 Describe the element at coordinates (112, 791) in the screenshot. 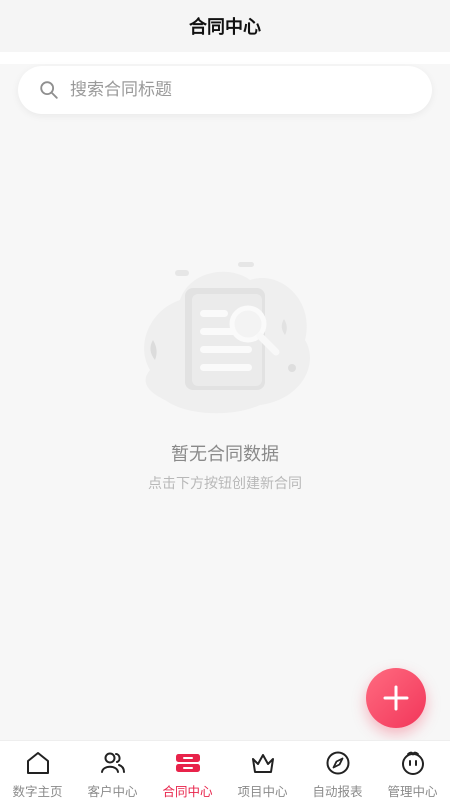

I see `tab-label: 客户中心` at that location.